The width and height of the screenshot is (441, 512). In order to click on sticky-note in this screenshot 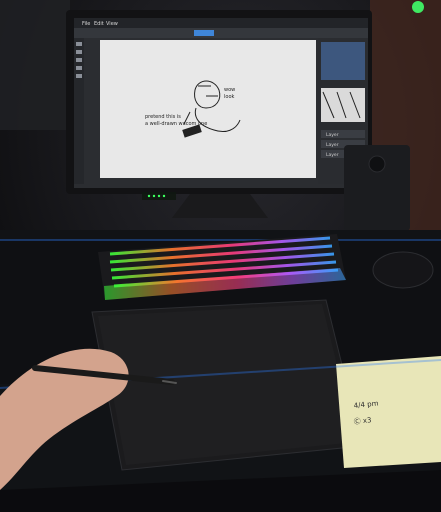, I will do `click(388, 412)`.